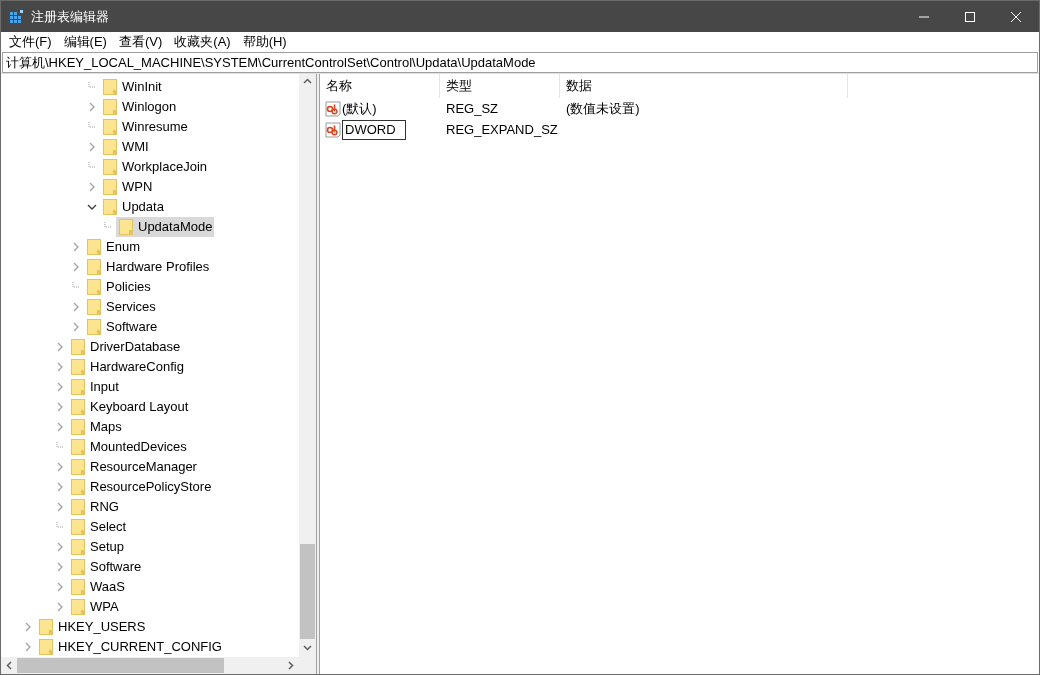  What do you see at coordinates (94, 507) in the screenshot?
I see `tree-item: RNG` at bounding box center [94, 507].